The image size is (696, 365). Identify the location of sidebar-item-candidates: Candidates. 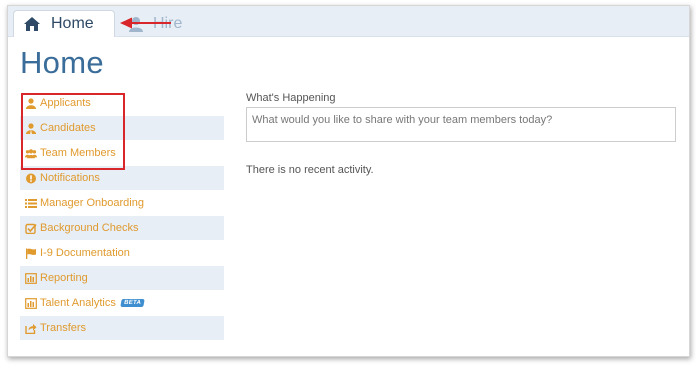
(122, 128).